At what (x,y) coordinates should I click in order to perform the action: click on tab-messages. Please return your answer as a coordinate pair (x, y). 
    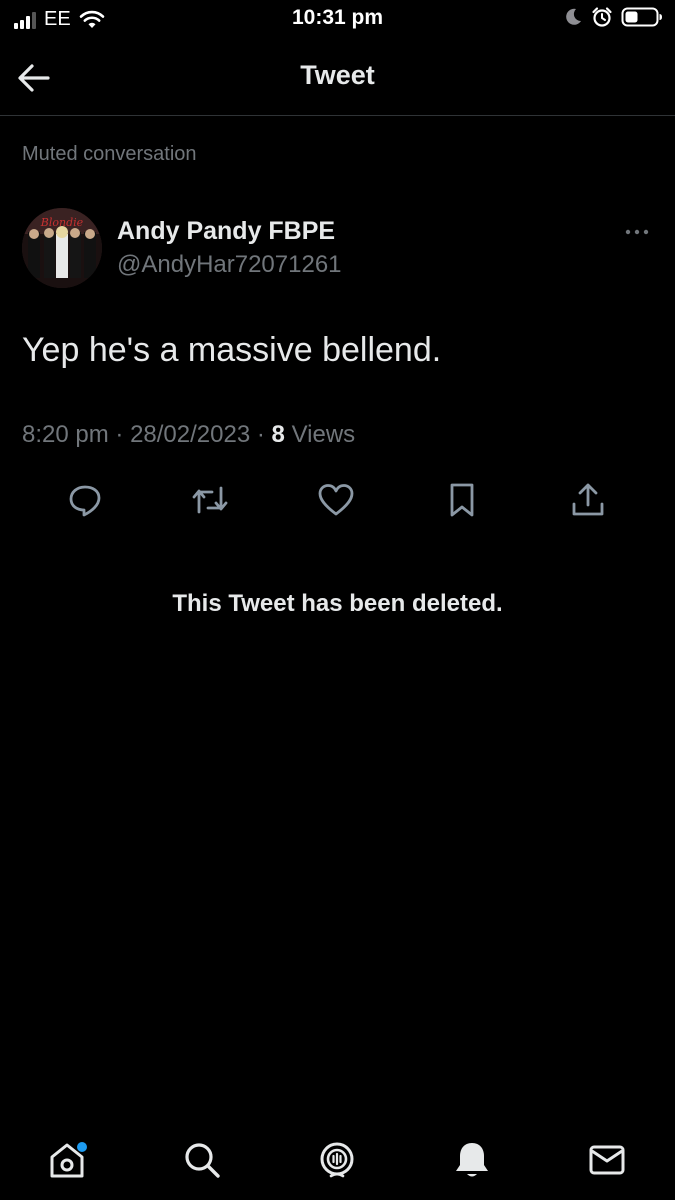
    Looking at the image, I should click on (607, 1160).